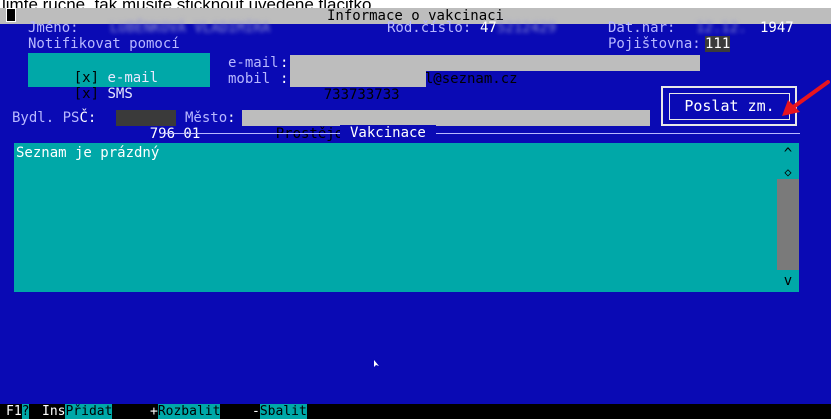 The width and height of the screenshot is (831, 419). I want to click on send-changes-label: Poslat zm., so click(729, 106).